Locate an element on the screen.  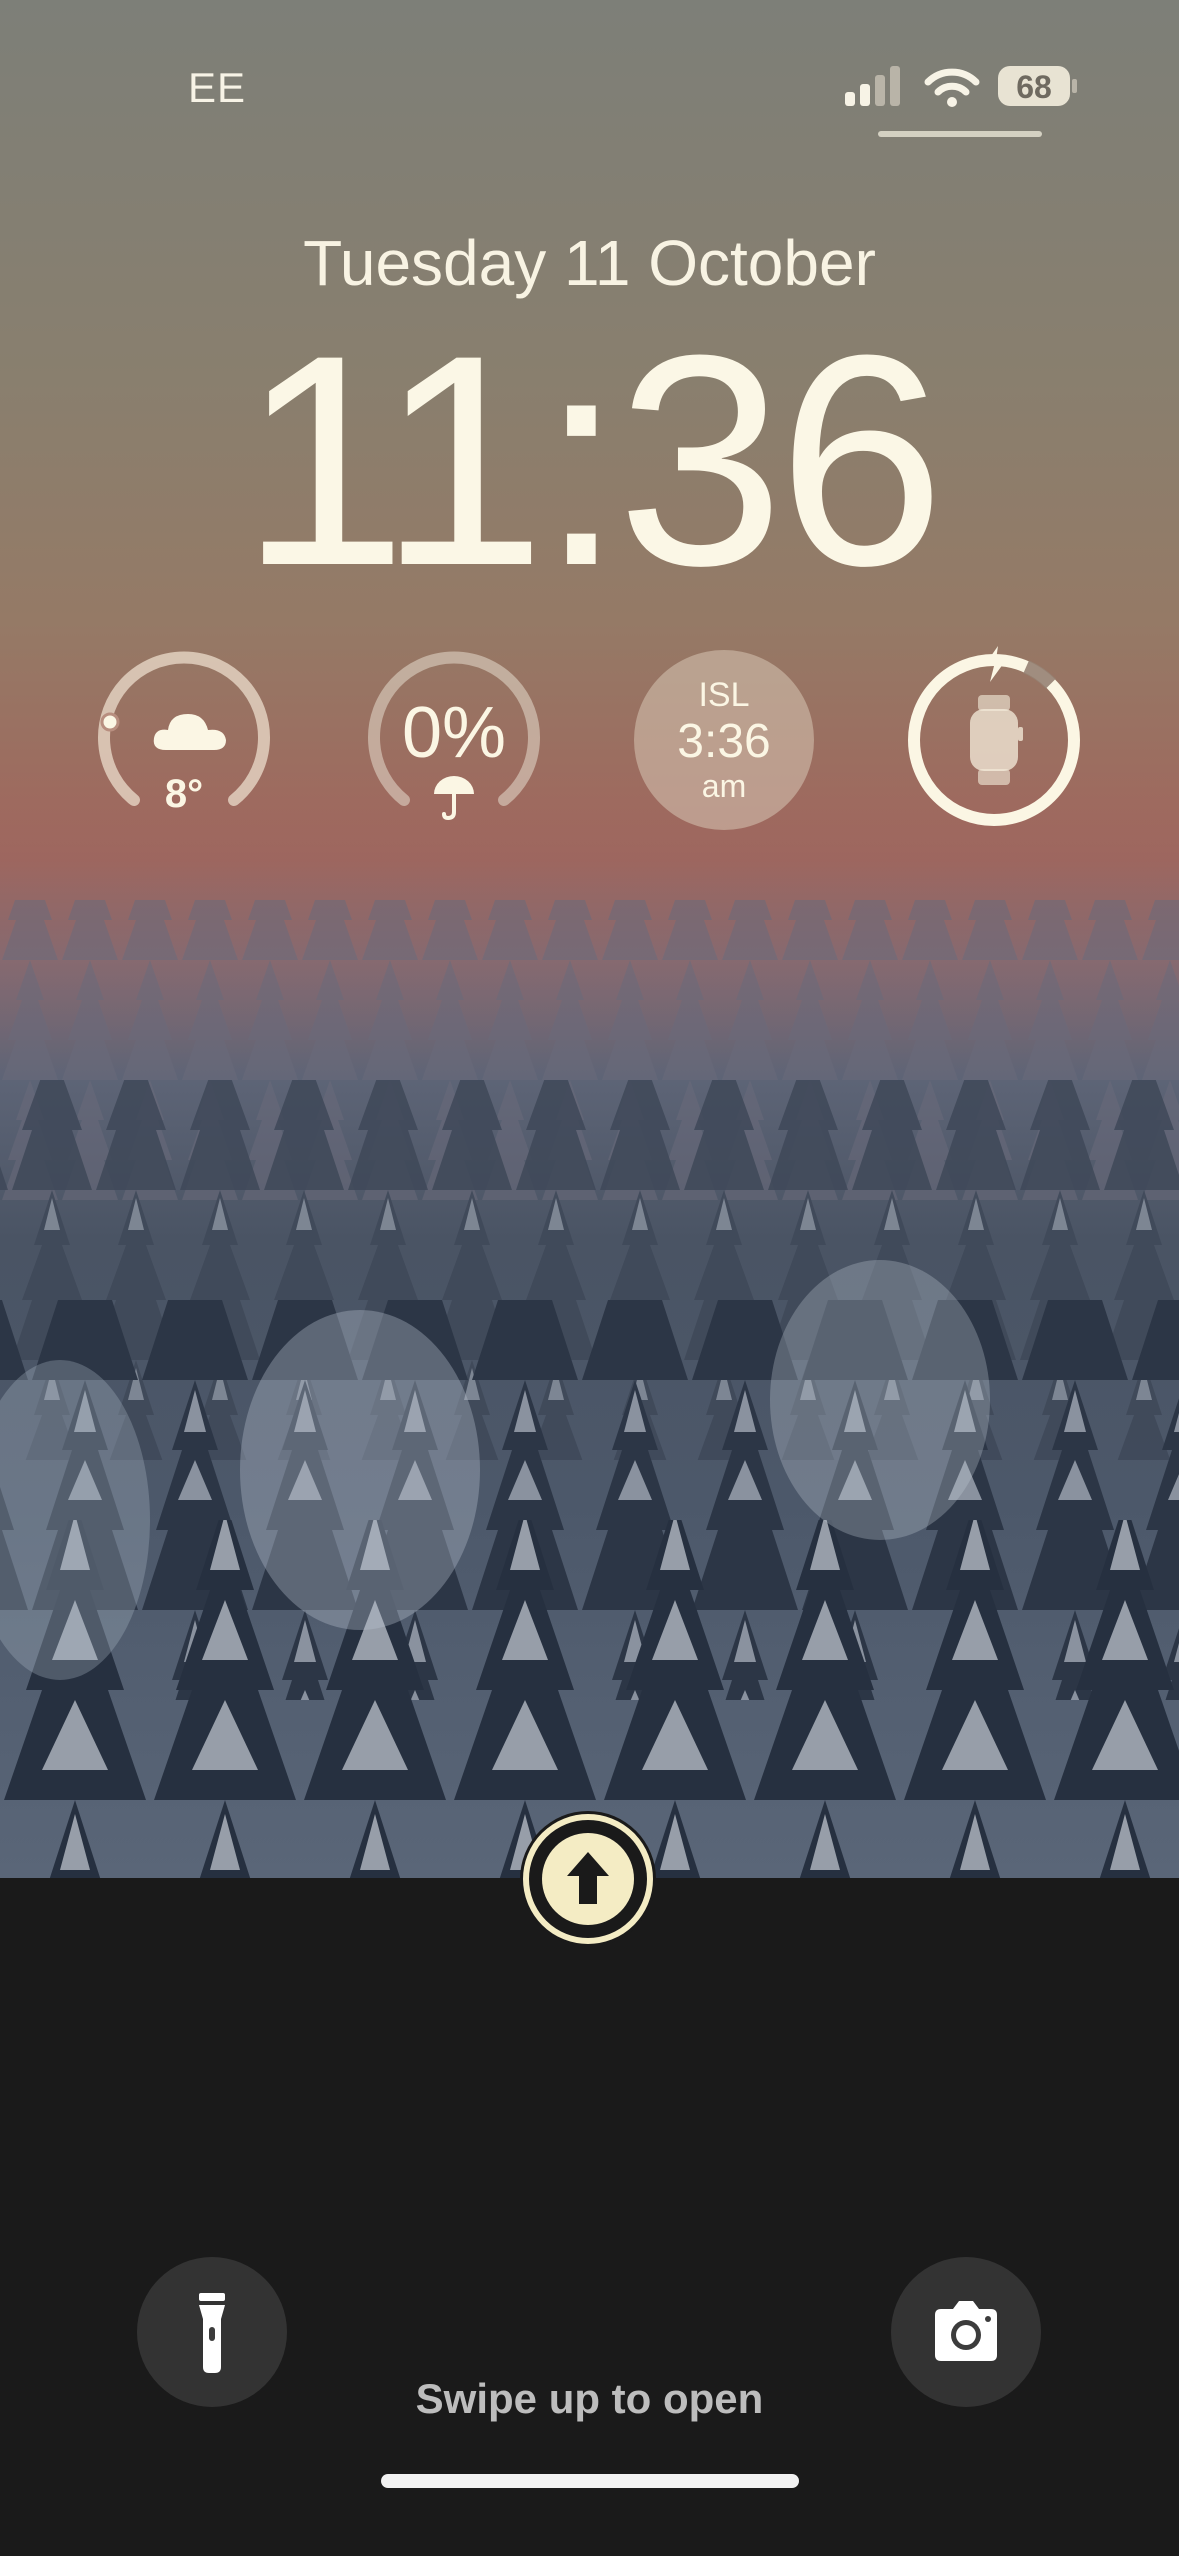
apple-watch-icon is located at coordinates (996, 740).